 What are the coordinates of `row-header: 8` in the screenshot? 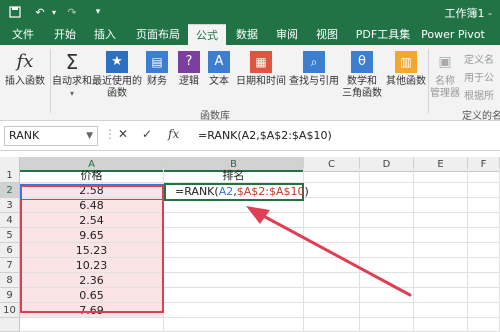 It's located at (10, 280).